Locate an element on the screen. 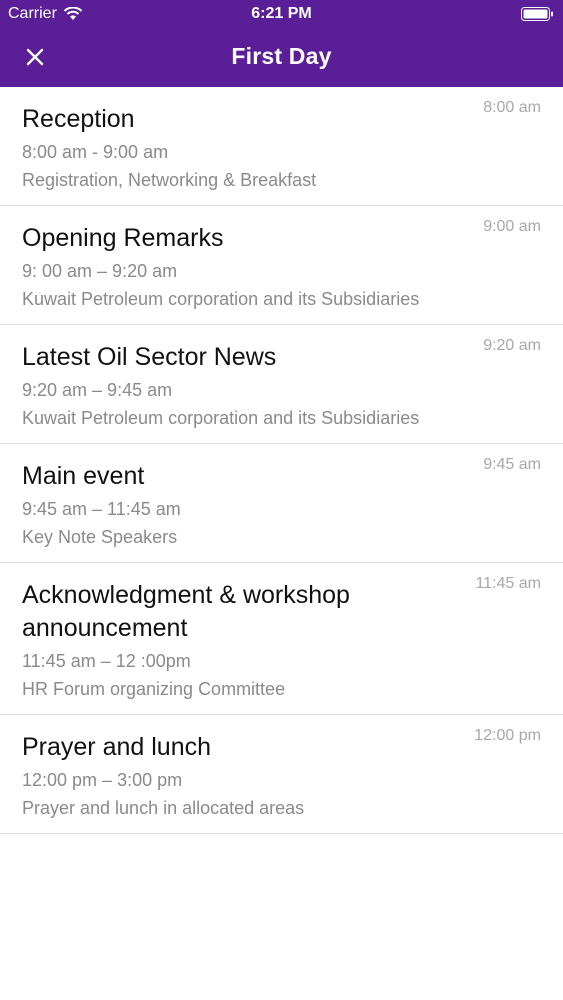 The height and width of the screenshot is (1000, 563). session-description: HR Forum organizing Committee is located at coordinates (154, 689).